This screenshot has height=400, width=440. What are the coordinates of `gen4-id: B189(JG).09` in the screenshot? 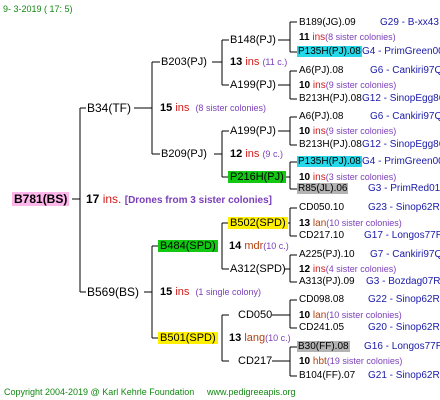 It's located at (327, 22).